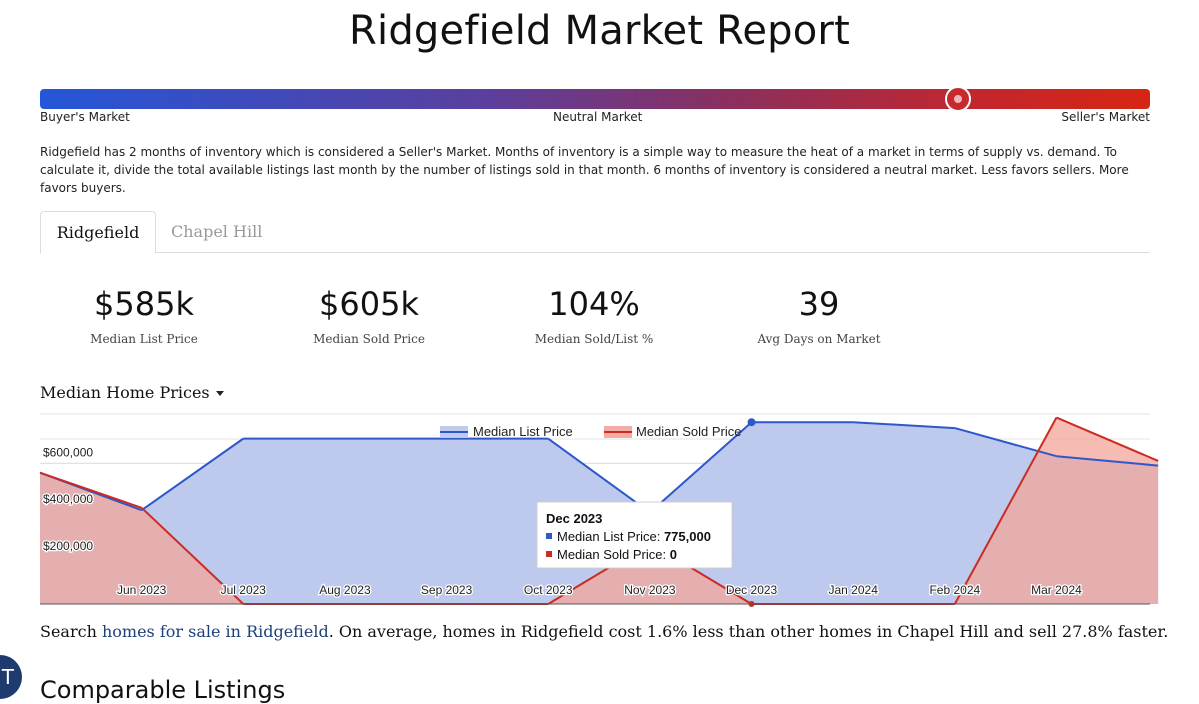 The image size is (1199, 704). I want to click on chat-icon: T, so click(11, 677).